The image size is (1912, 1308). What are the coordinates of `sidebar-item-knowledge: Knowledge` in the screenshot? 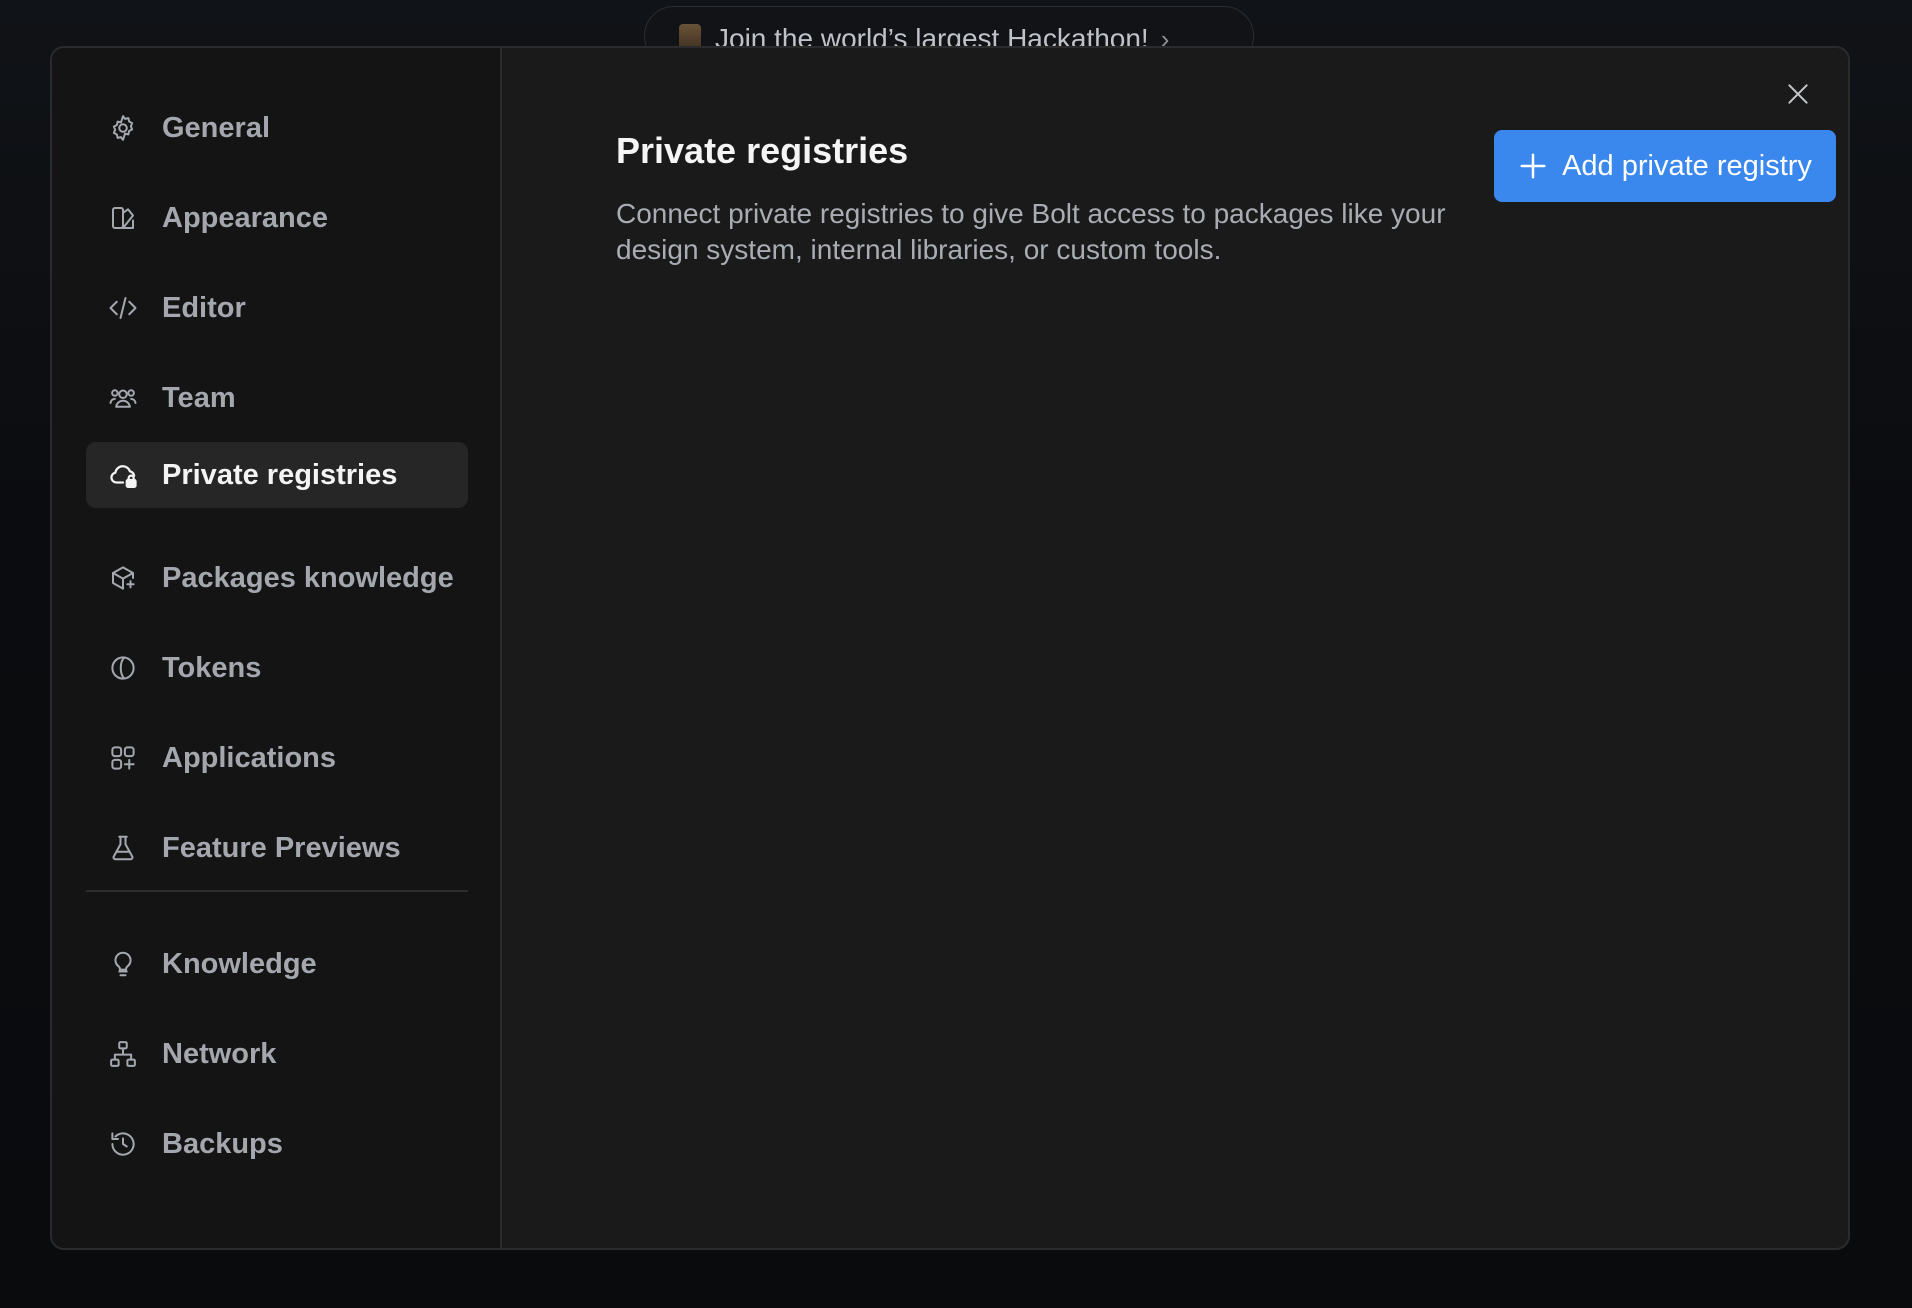 It's located at (277, 964).